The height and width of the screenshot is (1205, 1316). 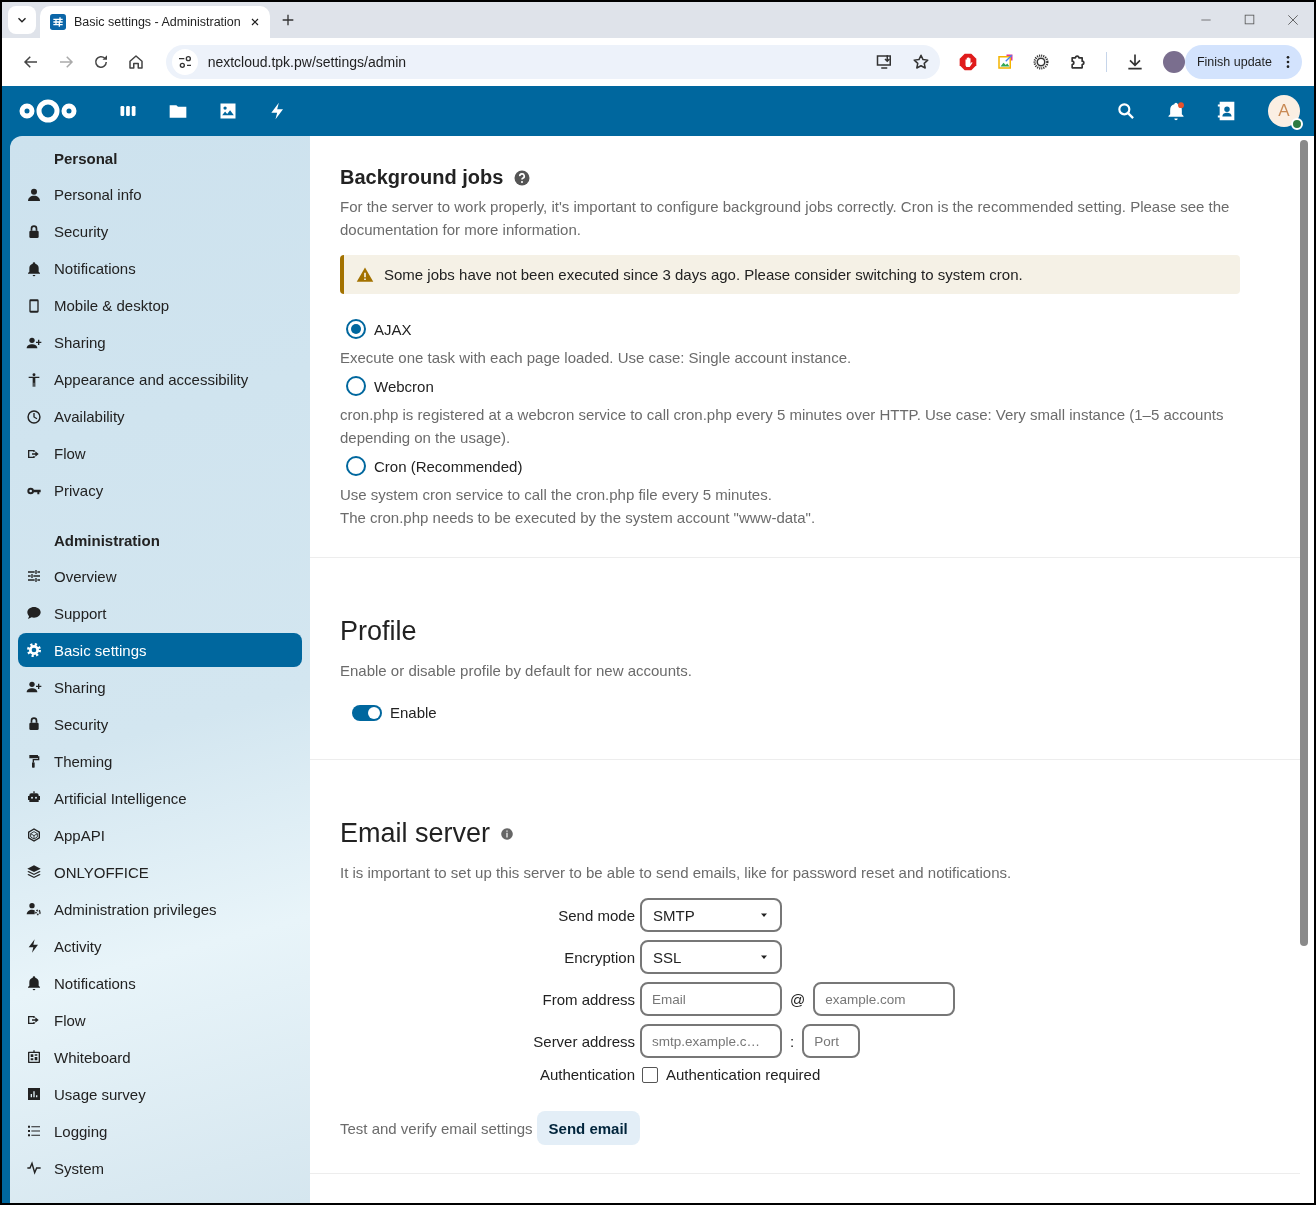 What do you see at coordinates (160, 798) in the screenshot?
I see `sidebar-item: Artificial Intelligence` at bounding box center [160, 798].